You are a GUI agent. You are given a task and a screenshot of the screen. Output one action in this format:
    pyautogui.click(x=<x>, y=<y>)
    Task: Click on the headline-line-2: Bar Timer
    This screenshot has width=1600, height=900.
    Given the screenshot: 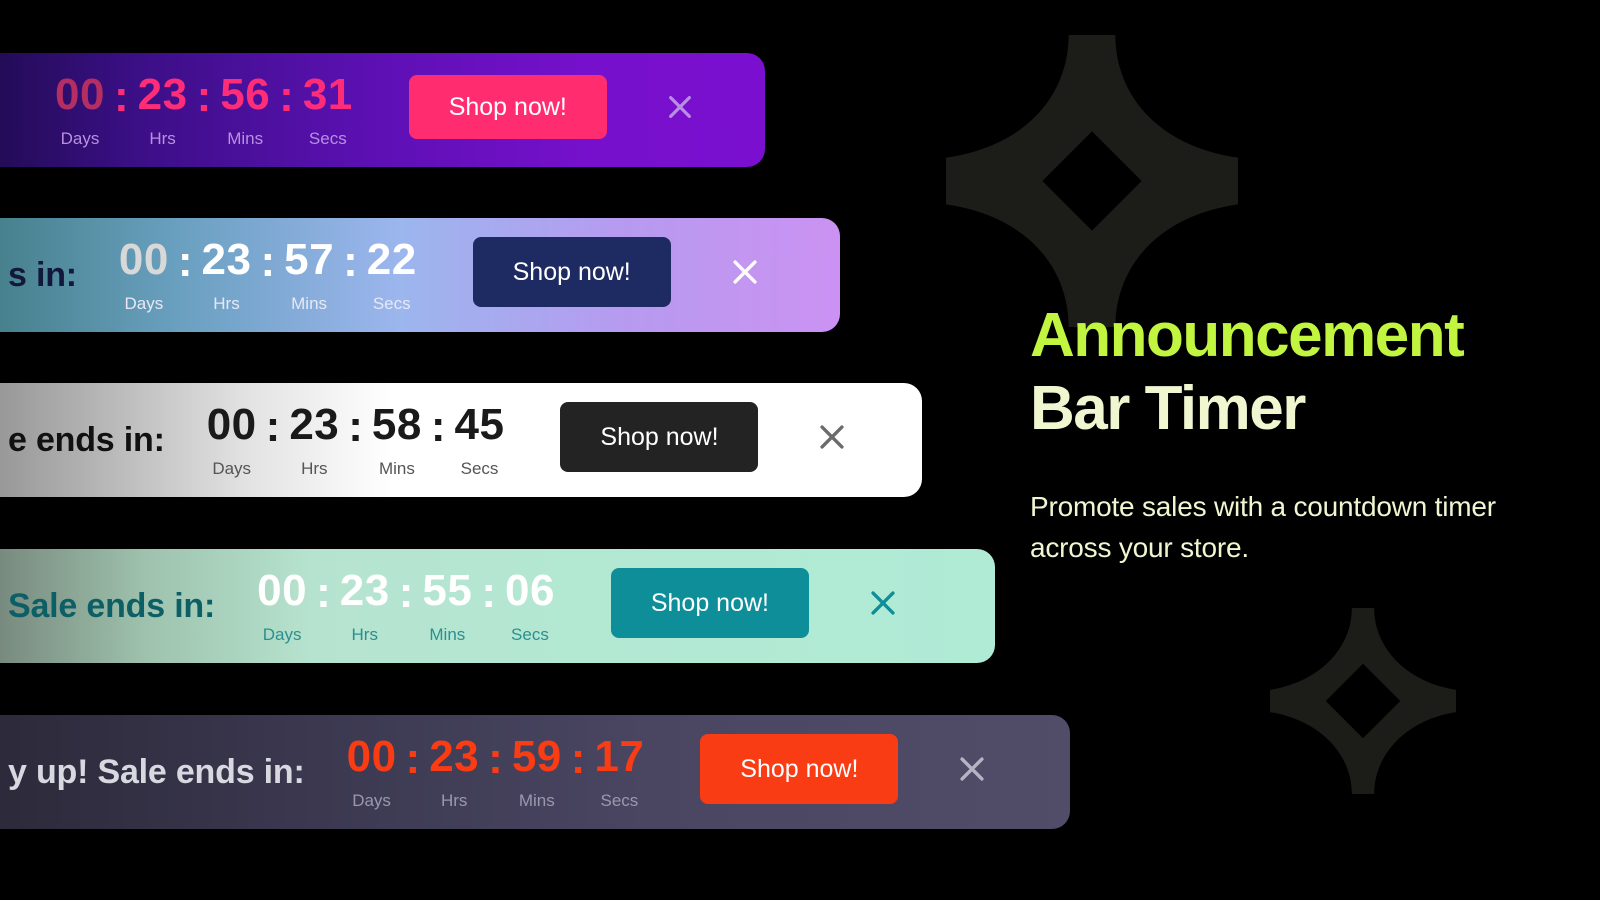 What is the action you would take?
    pyautogui.click(x=1168, y=408)
    